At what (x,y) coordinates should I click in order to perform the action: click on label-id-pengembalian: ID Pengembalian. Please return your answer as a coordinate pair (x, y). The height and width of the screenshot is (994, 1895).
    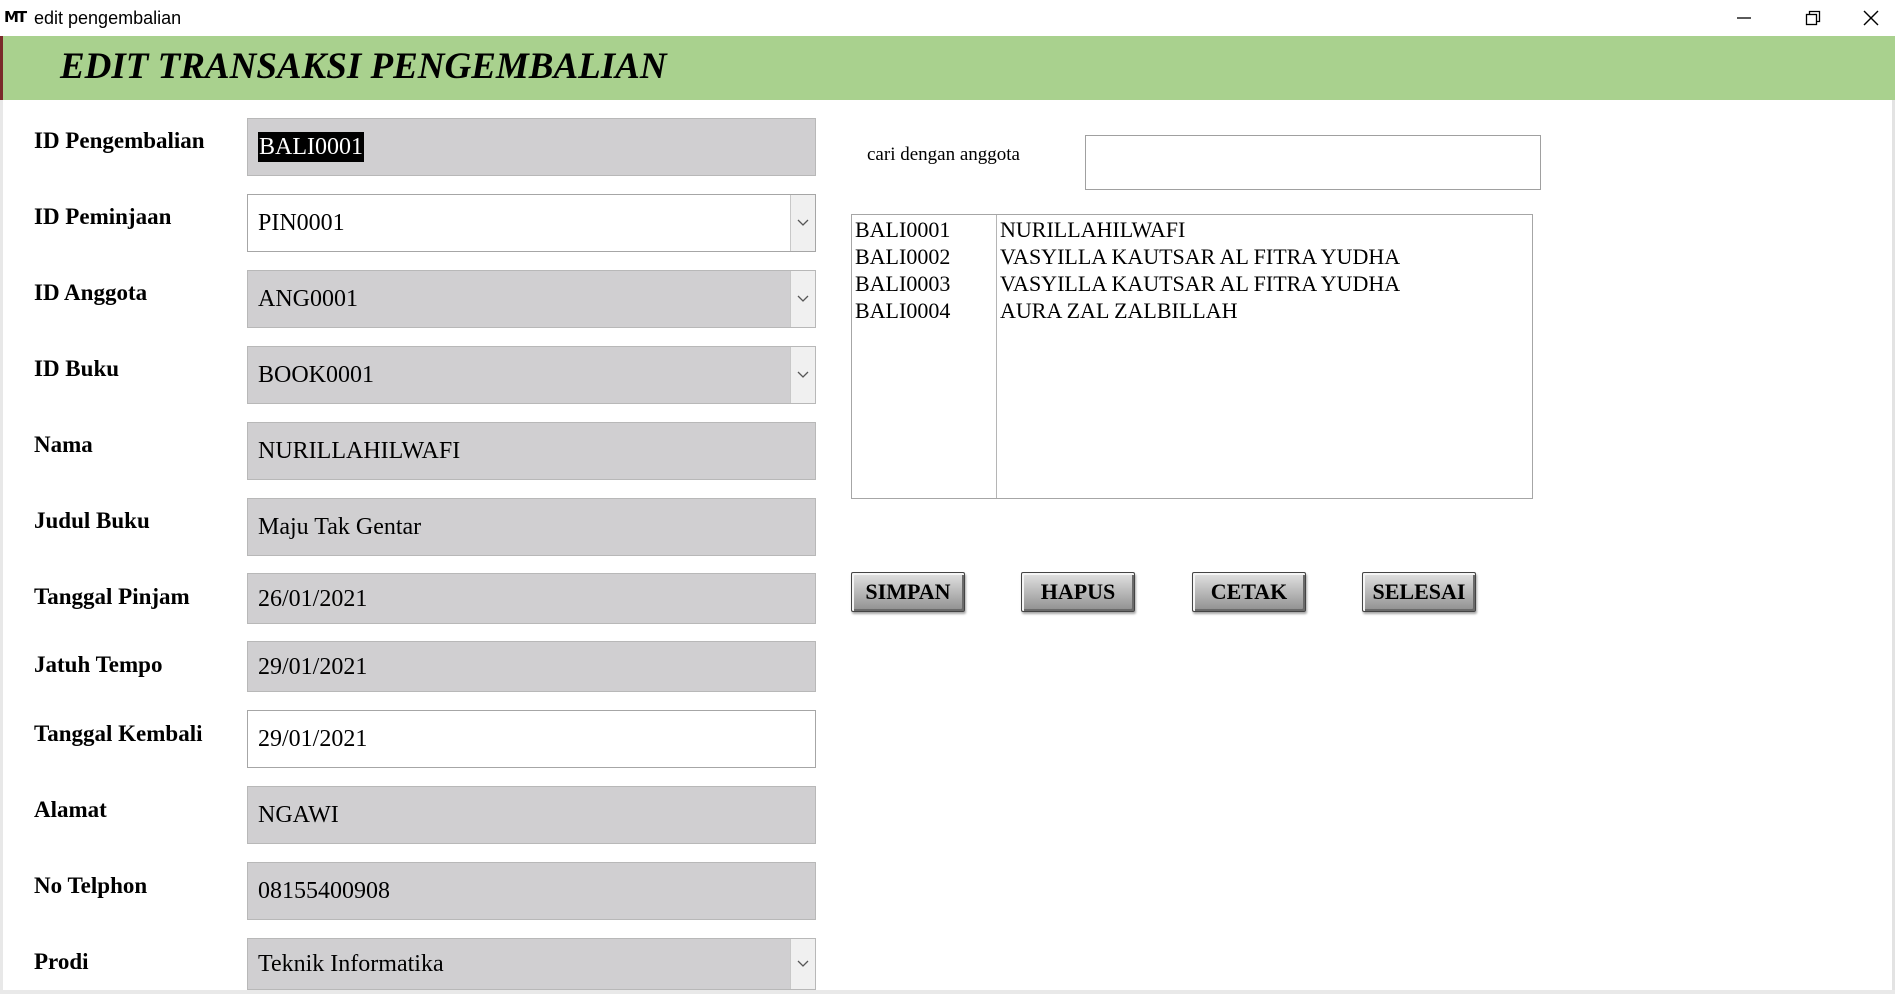
    Looking at the image, I should click on (119, 140).